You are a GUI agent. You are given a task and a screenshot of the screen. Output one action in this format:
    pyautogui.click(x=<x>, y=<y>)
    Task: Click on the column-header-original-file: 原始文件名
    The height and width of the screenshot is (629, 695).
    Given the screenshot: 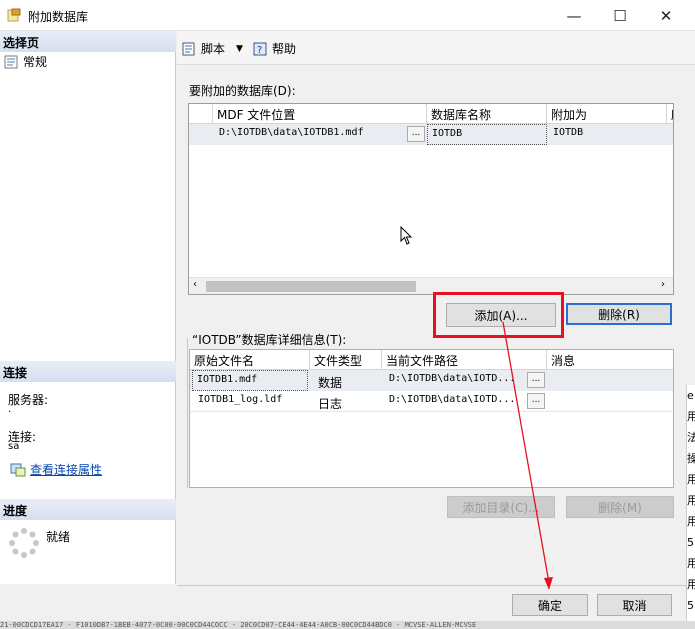 What is the action you would take?
    pyautogui.click(x=250, y=360)
    